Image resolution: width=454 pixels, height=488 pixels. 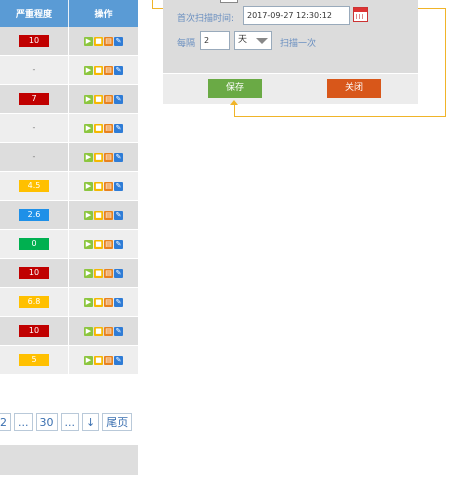 What do you see at coordinates (298, 44) in the screenshot?
I see `interval-suffix-label: 扫描一次` at bounding box center [298, 44].